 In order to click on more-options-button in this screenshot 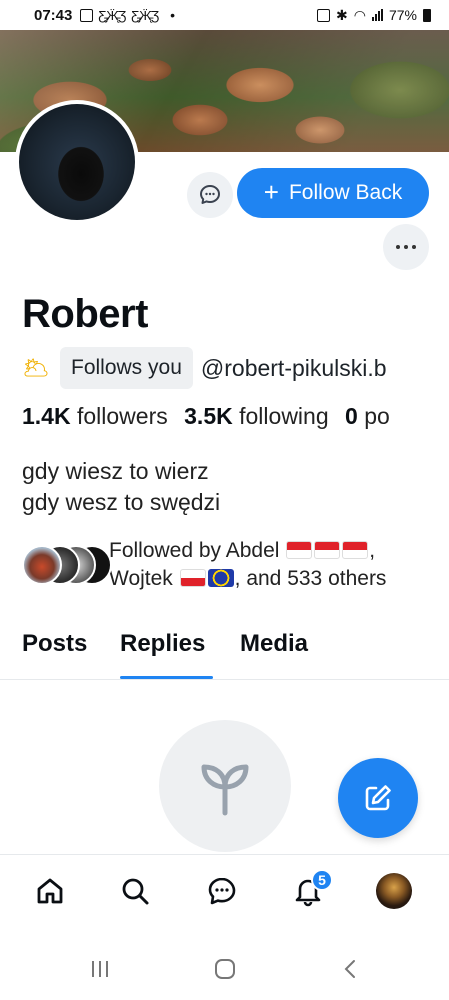, I will do `click(406, 247)`.